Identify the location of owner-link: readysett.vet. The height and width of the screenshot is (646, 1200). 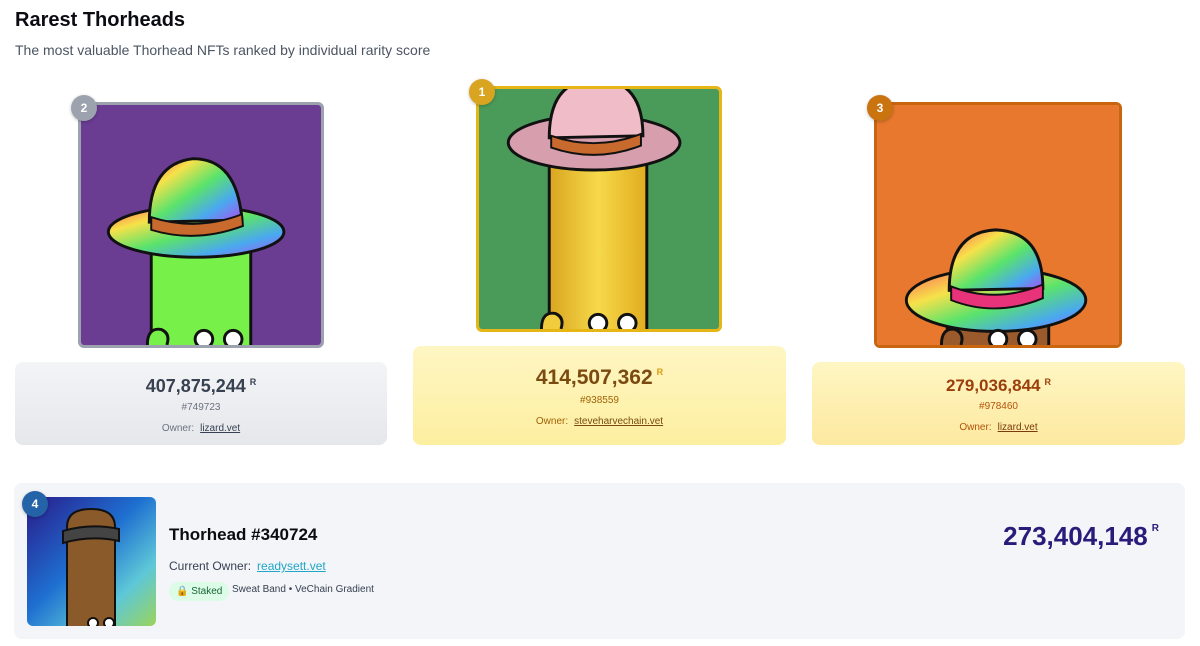
(291, 566).